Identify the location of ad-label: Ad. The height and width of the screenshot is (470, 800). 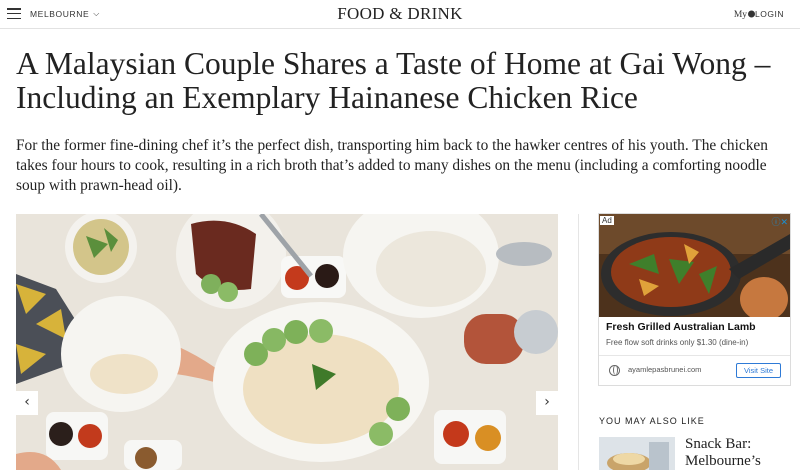
(607, 220).